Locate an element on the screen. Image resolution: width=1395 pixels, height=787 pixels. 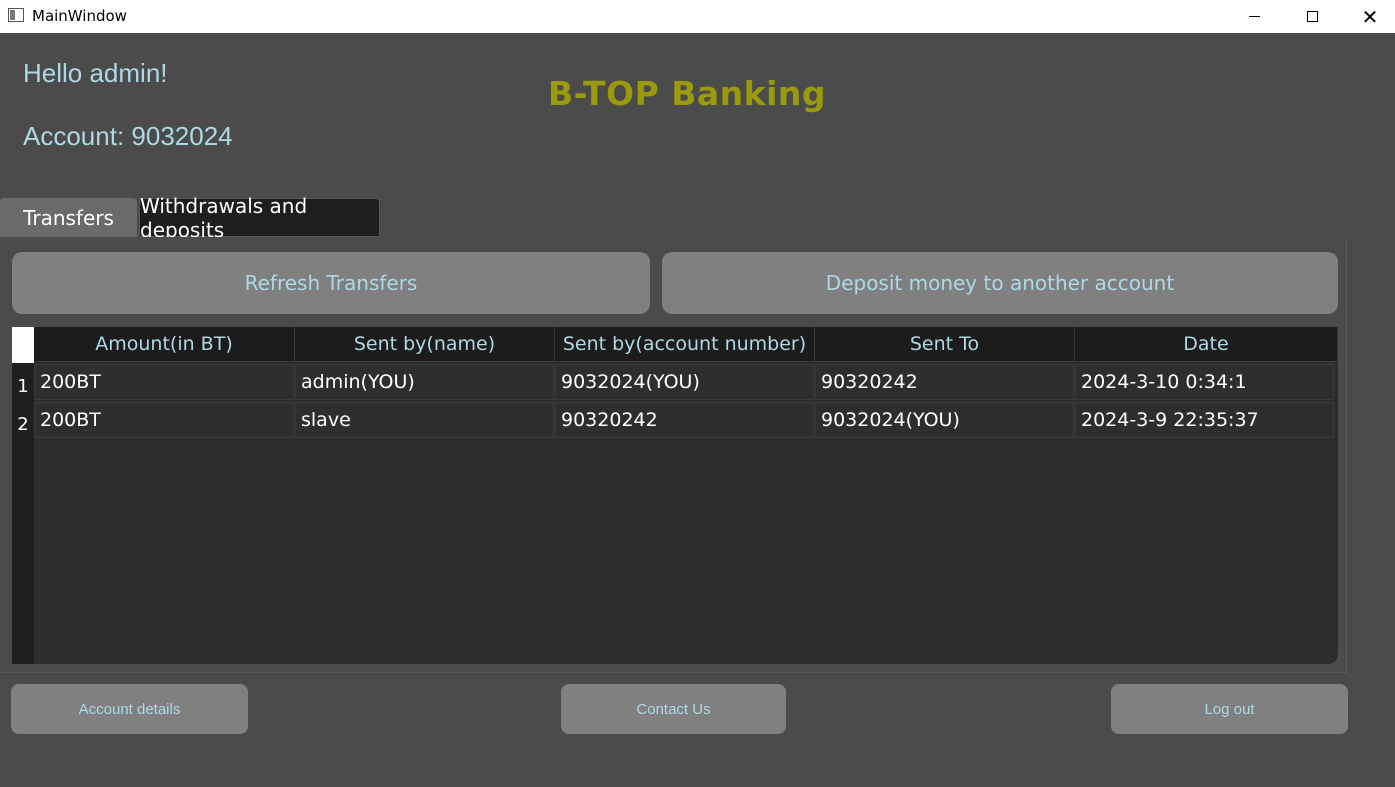
column-header-sent-by-name: Sent by(name) is located at coordinates (425, 344).